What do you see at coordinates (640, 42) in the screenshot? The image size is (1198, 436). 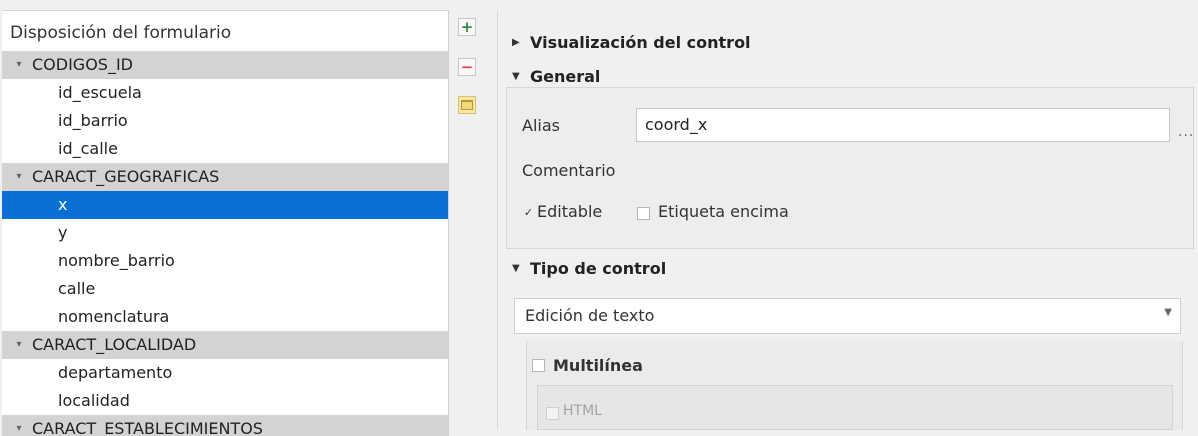 I see `section-widget-display-title: Visualización del control` at bounding box center [640, 42].